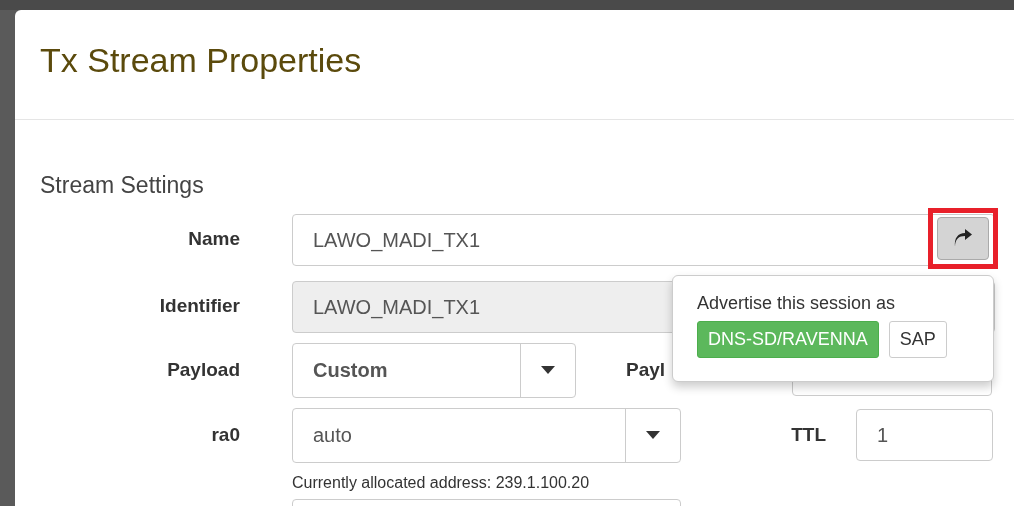  What do you see at coordinates (797, 303) in the screenshot?
I see `popover-text: Advertise this session as` at bounding box center [797, 303].